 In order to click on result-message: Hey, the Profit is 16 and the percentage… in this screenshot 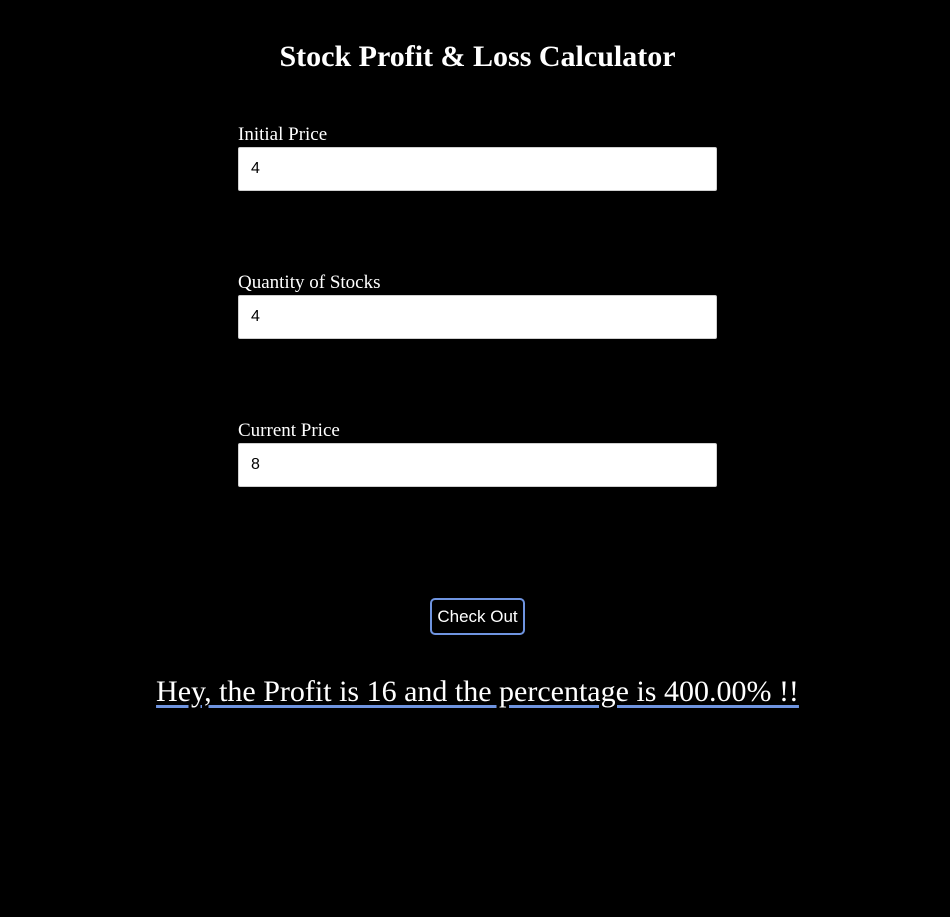, I will do `click(477, 691)`.